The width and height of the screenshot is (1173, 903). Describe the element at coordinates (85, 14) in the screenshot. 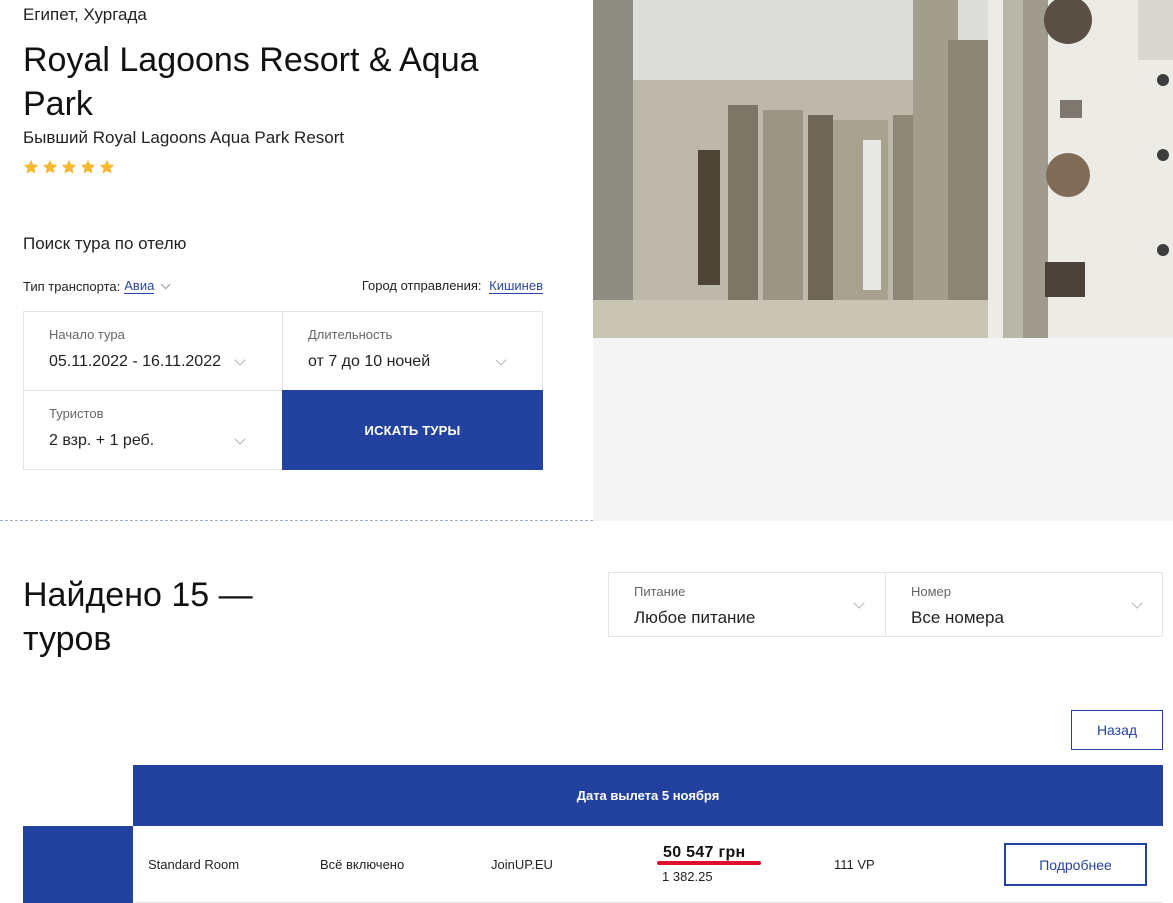

I see `hotel-location: Египет, Хургада` at that location.